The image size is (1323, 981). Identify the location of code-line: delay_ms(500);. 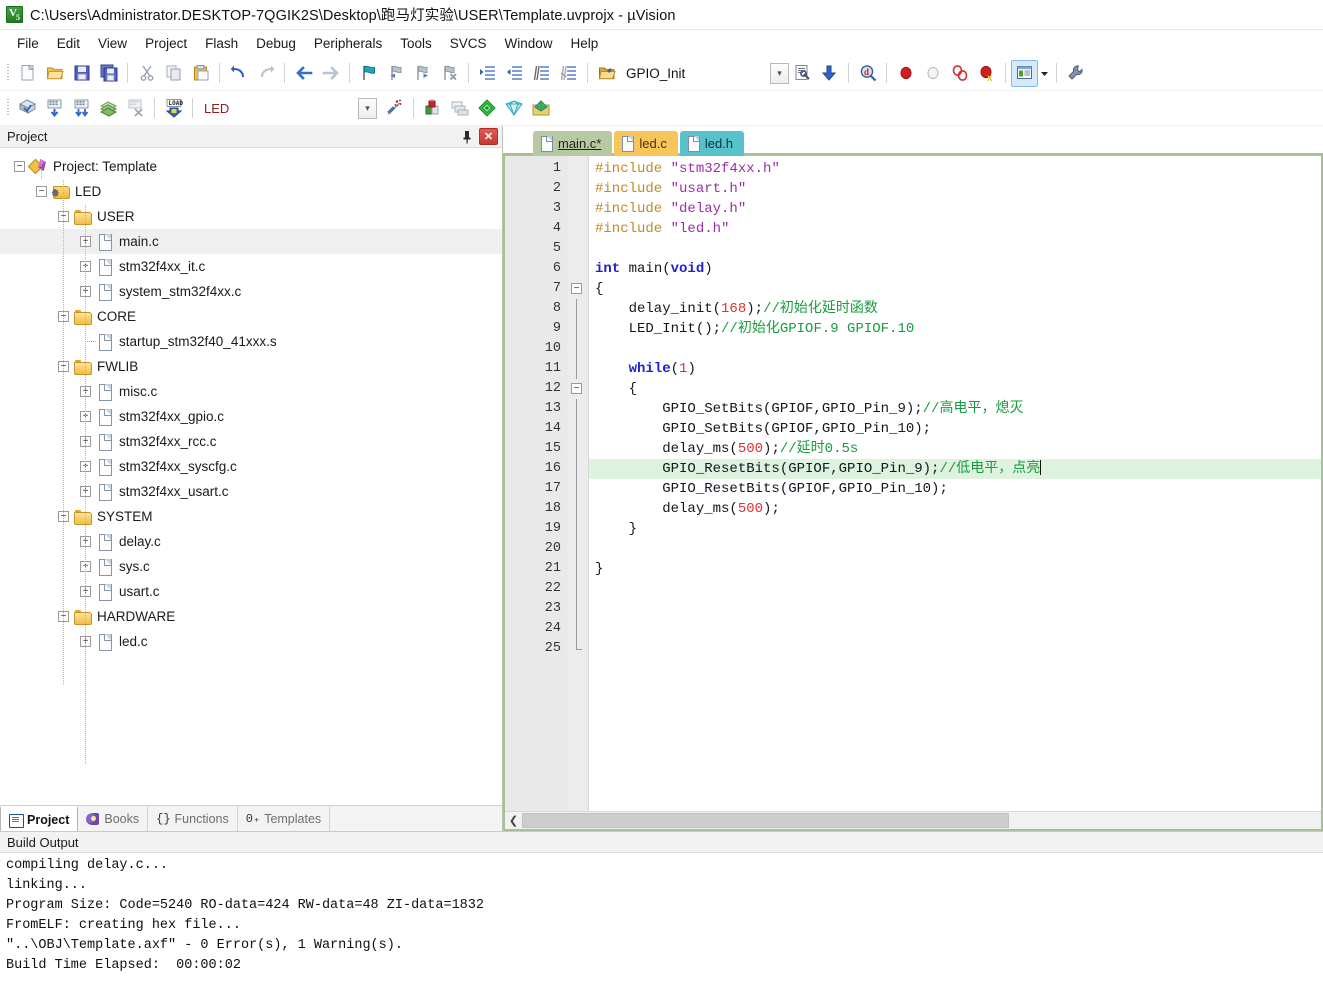
(955, 509).